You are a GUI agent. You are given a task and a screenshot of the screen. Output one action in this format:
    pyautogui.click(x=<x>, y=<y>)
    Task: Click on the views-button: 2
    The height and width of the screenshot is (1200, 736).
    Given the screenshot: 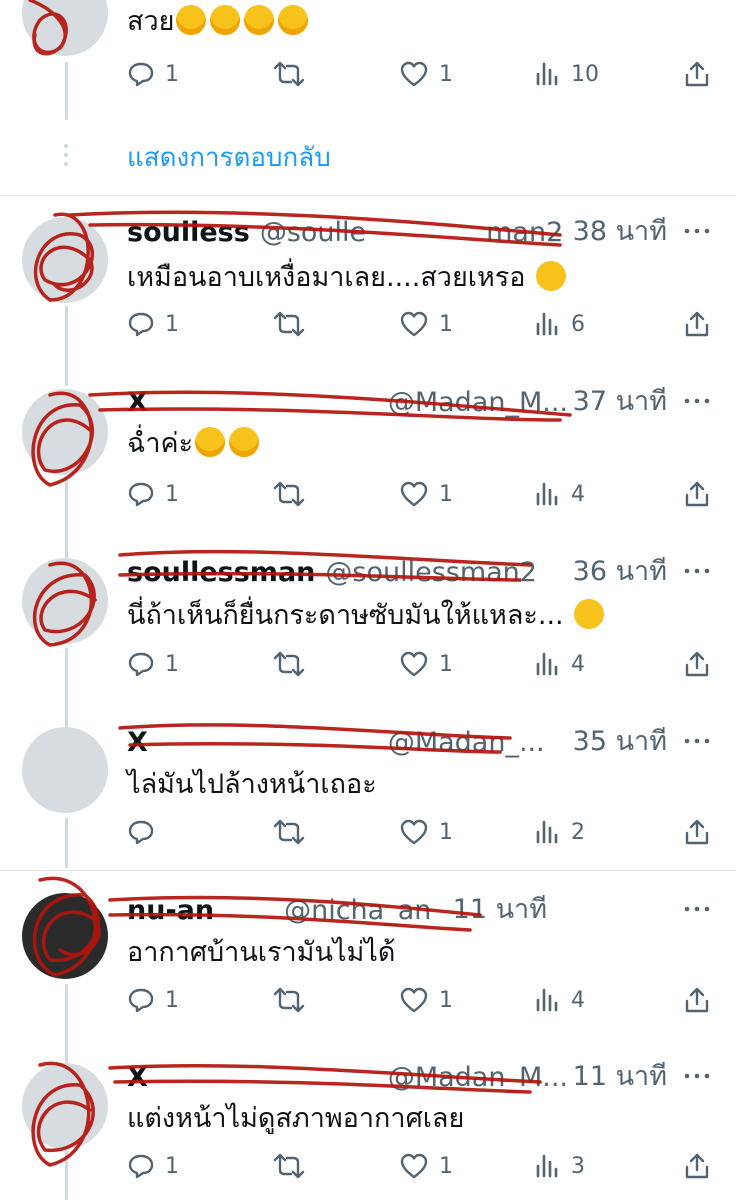 What is the action you would take?
    pyautogui.click(x=560, y=832)
    